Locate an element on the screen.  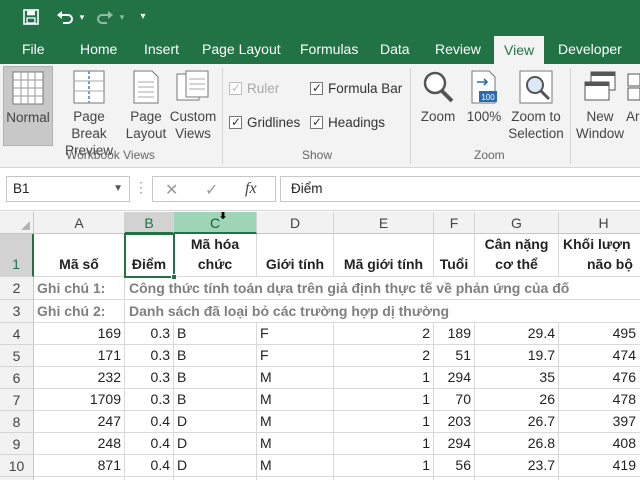
cell-ma-so: 248 is located at coordinates (79, 444).